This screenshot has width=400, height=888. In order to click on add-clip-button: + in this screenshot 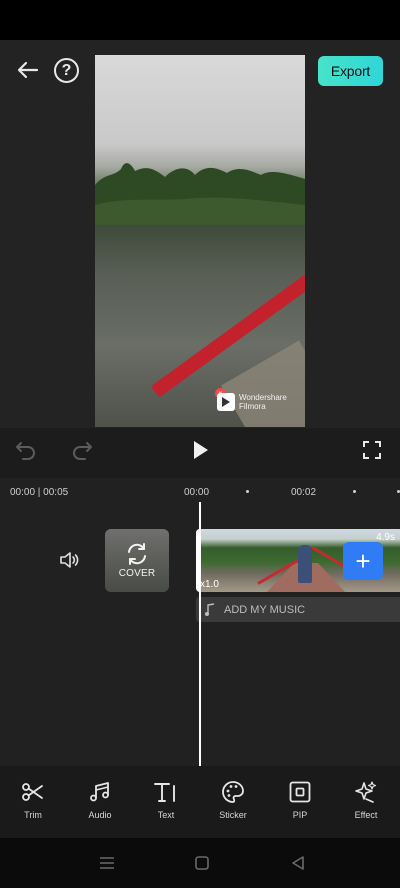, I will do `click(363, 561)`.